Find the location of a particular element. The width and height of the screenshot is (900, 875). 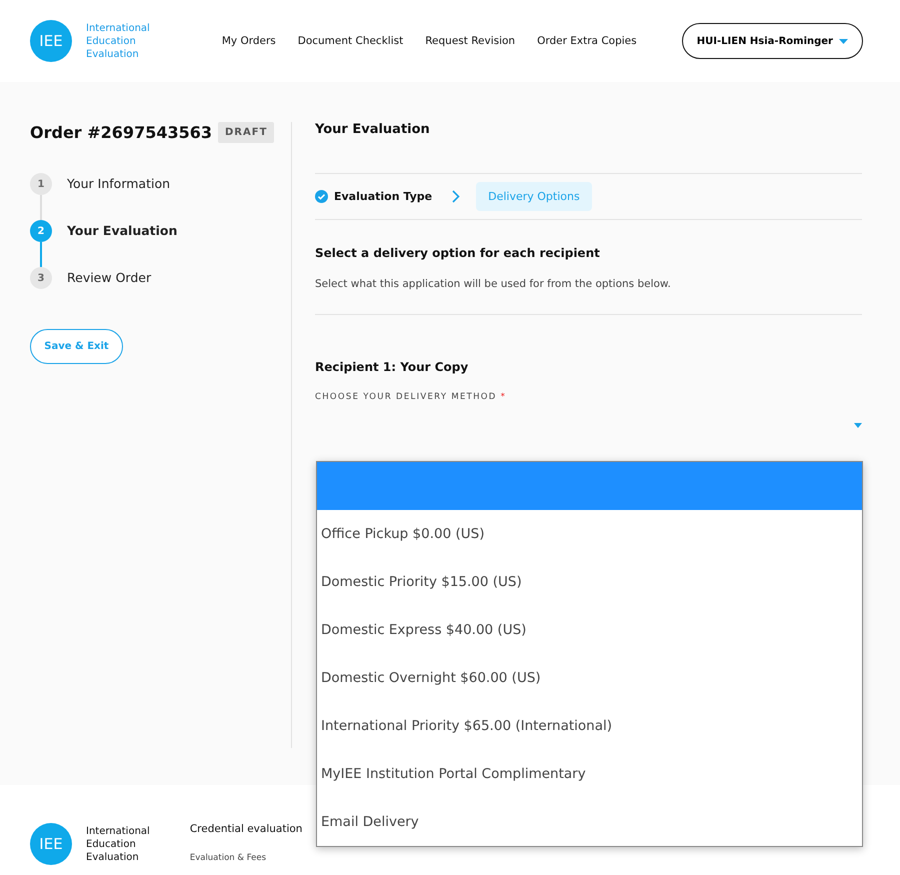

dropdown-option is located at coordinates (589, 486).